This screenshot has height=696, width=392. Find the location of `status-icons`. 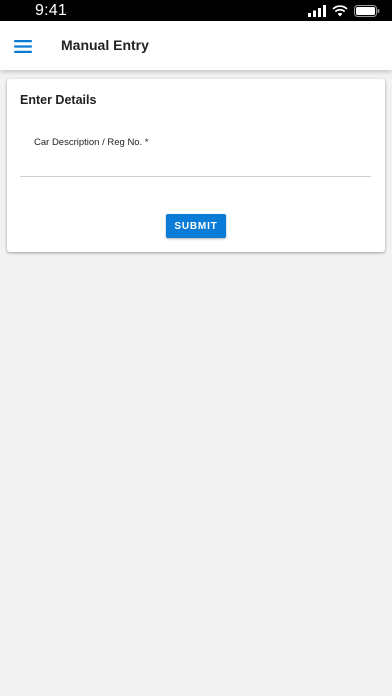

status-icons is located at coordinates (344, 11).